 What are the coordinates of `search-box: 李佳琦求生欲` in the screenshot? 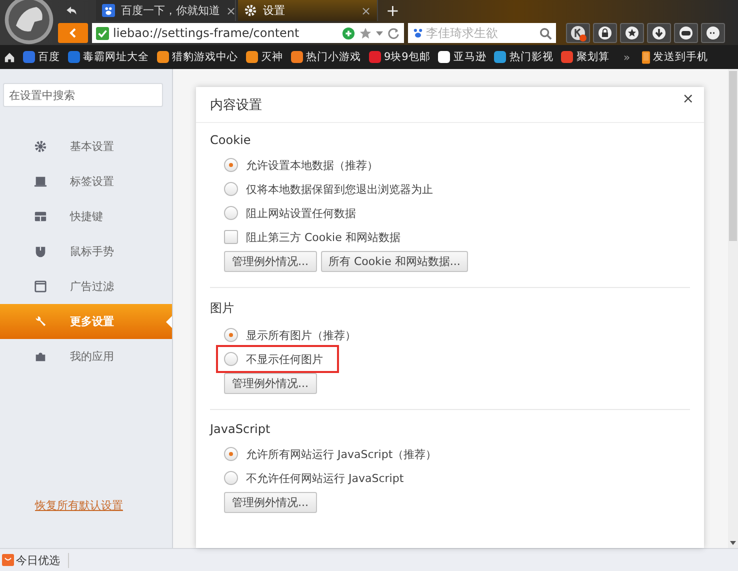 It's located at (482, 33).